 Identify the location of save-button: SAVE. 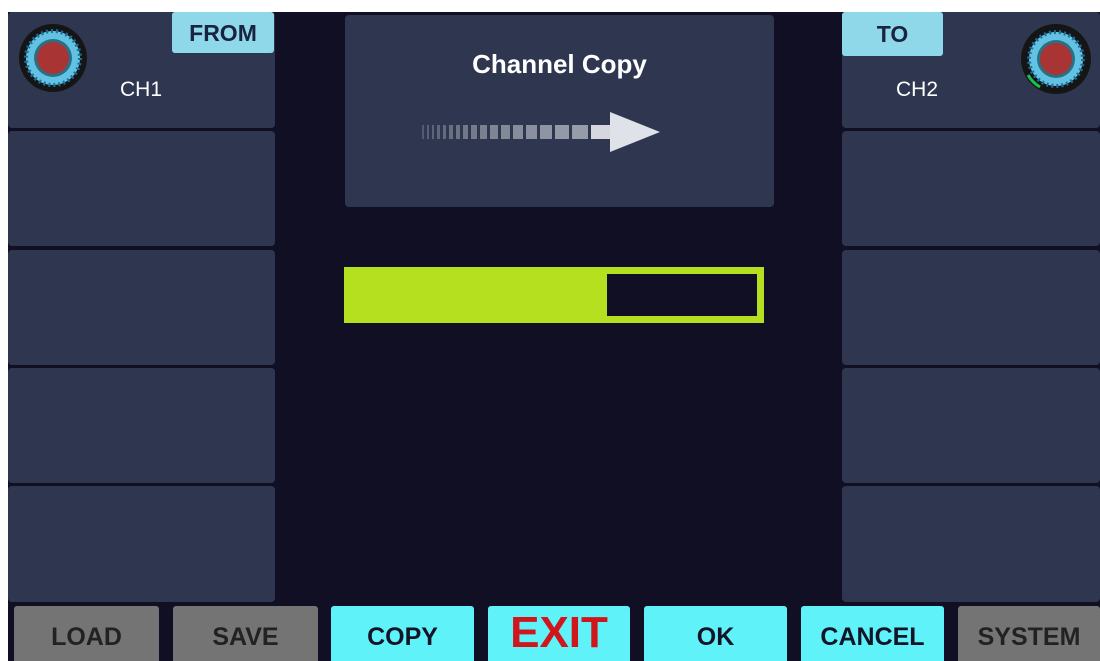
(245, 633).